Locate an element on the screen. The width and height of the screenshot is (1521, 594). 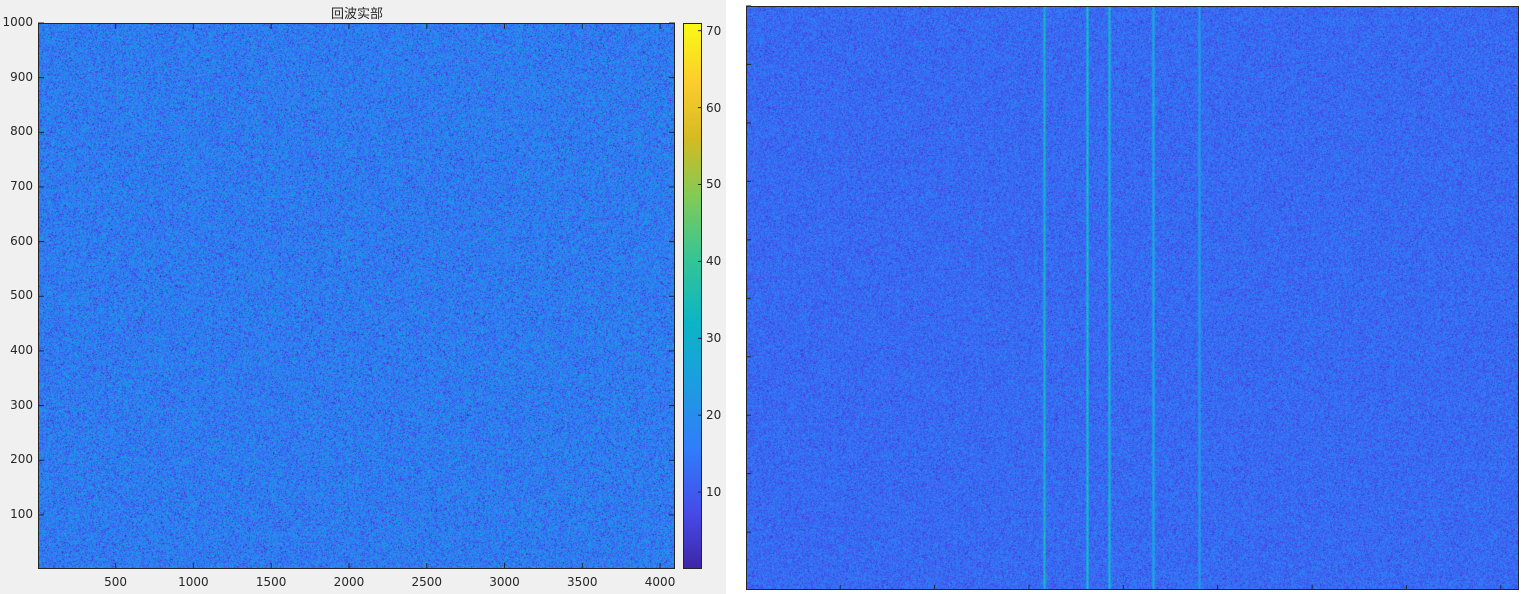
colorbar-tick-label: 30 is located at coordinates (714, 338).